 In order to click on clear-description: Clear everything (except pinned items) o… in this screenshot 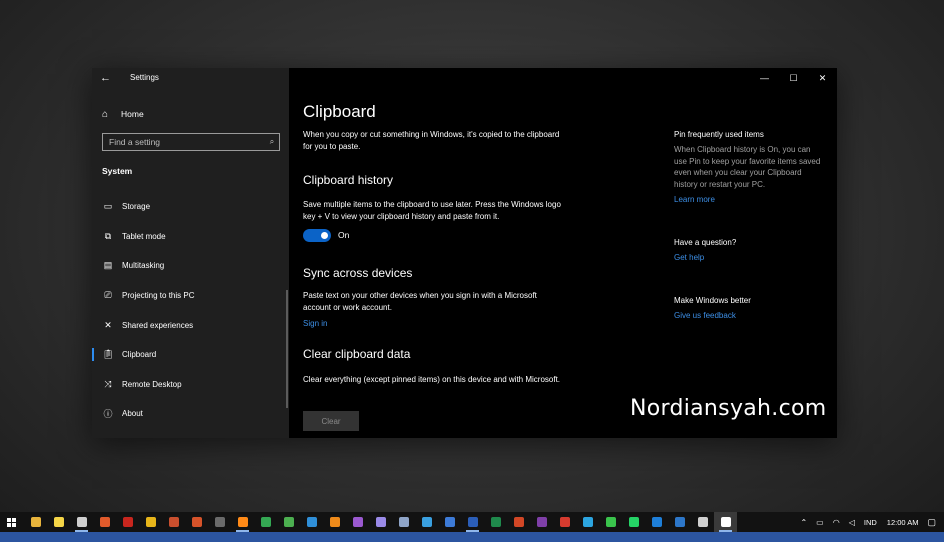, I will do `click(432, 379)`.